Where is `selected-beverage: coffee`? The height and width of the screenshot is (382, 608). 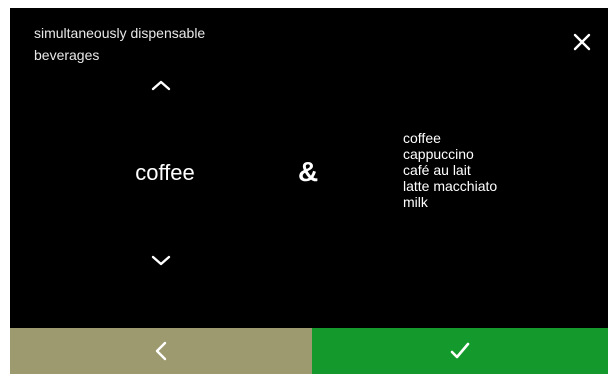
selected-beverage: coffee is located at coordinates (165, 172).